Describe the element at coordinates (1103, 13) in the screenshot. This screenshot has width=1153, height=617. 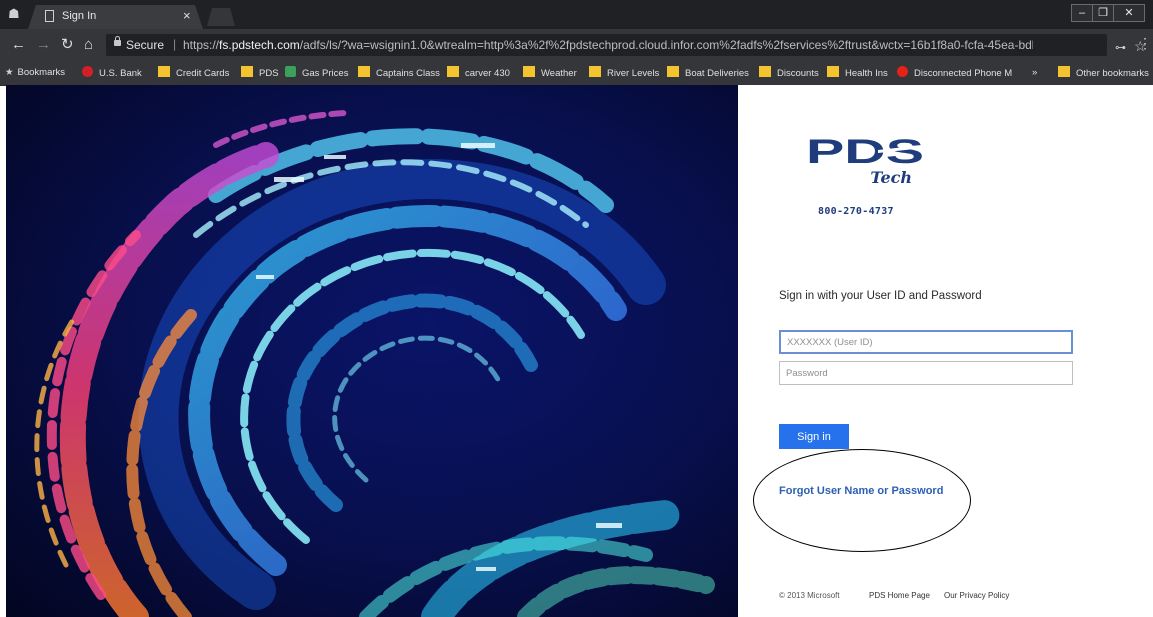
I see `restore-button: ❐` at that location.